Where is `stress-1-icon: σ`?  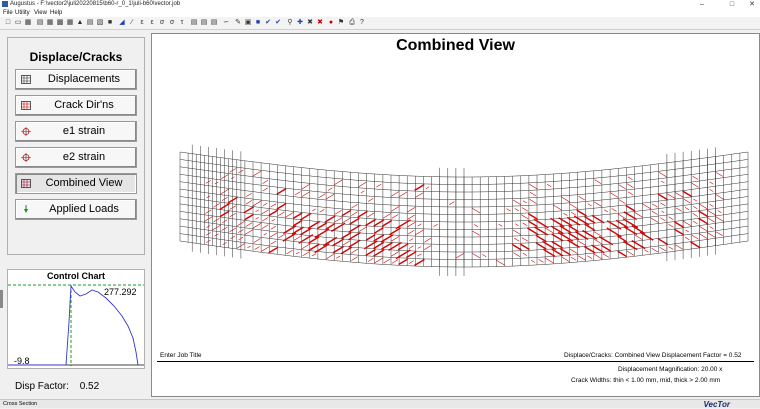
stress-1-icon: σ is located at coordinates (162, 23).